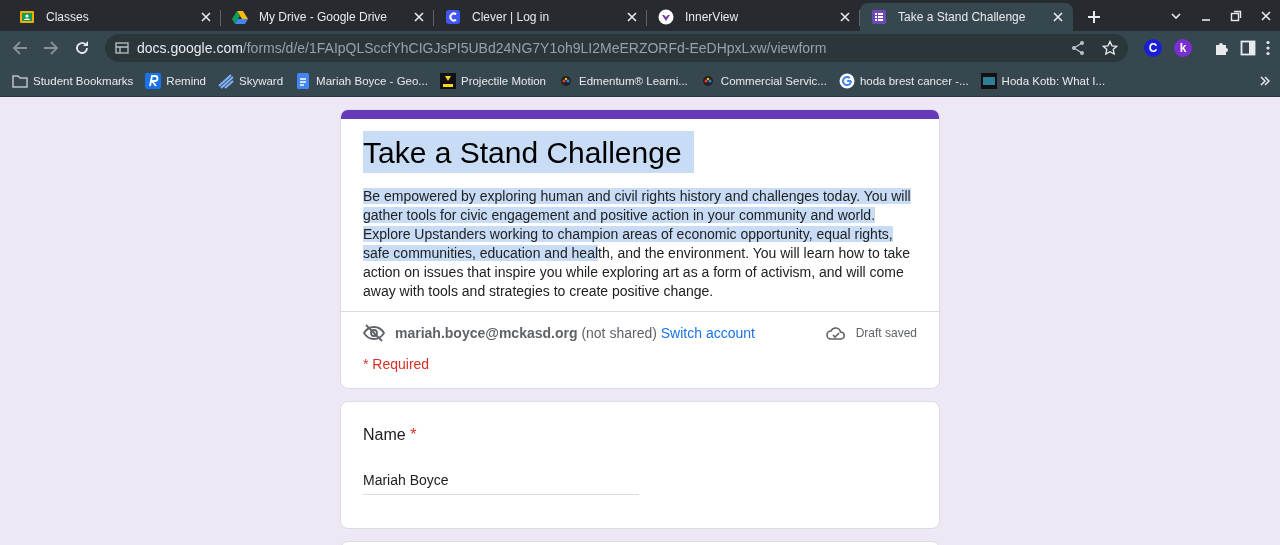 The image size is (1280, 545). Describe the element at coordinates (114, 17) in the screenshot. I see `browser-tab: Classes` at that location.